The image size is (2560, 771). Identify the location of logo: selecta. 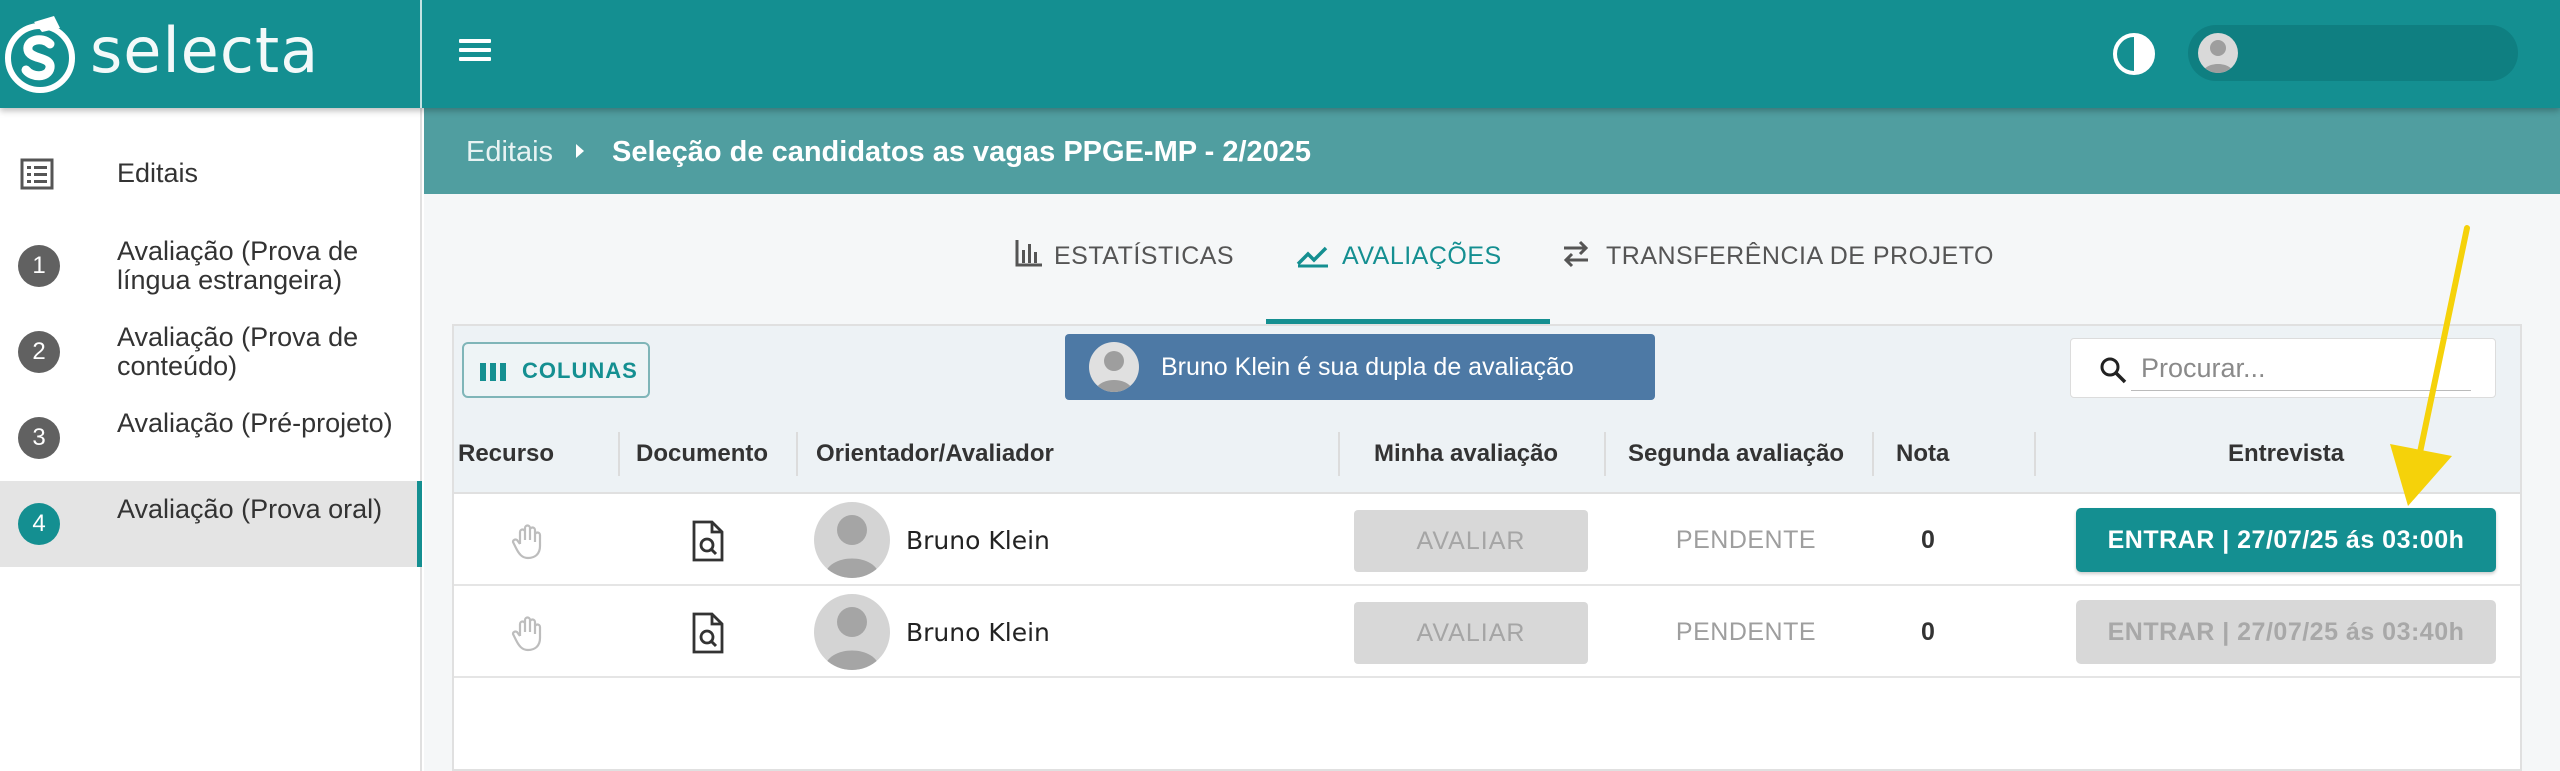
(211, 54).